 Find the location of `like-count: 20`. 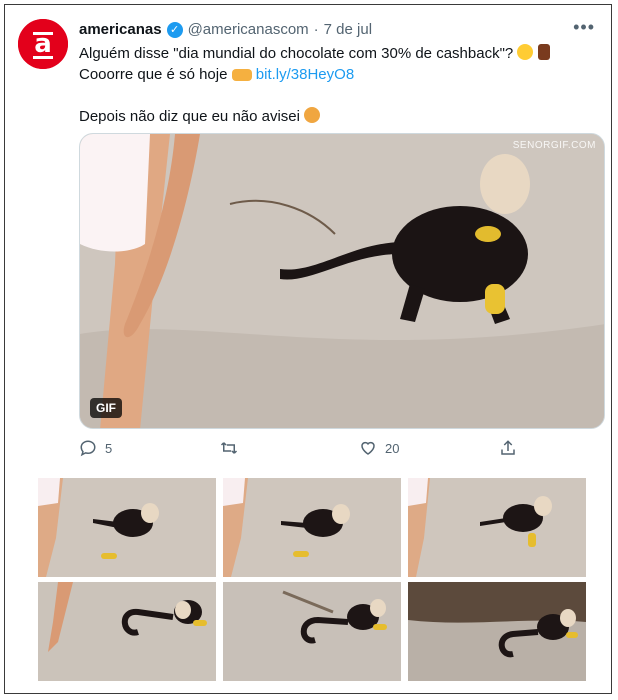

like-count: 20 is located at coordinates (392, 448).